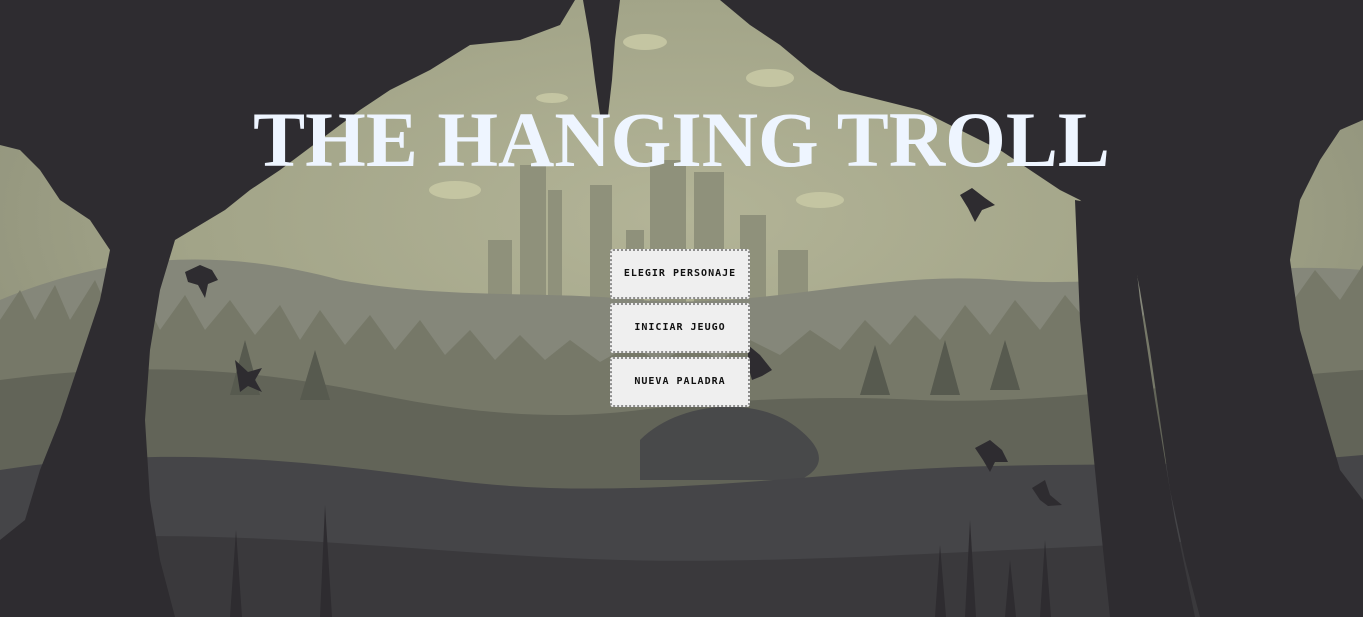  I want to click on game-title: THE HANGING TROLL, so click(681, 139).